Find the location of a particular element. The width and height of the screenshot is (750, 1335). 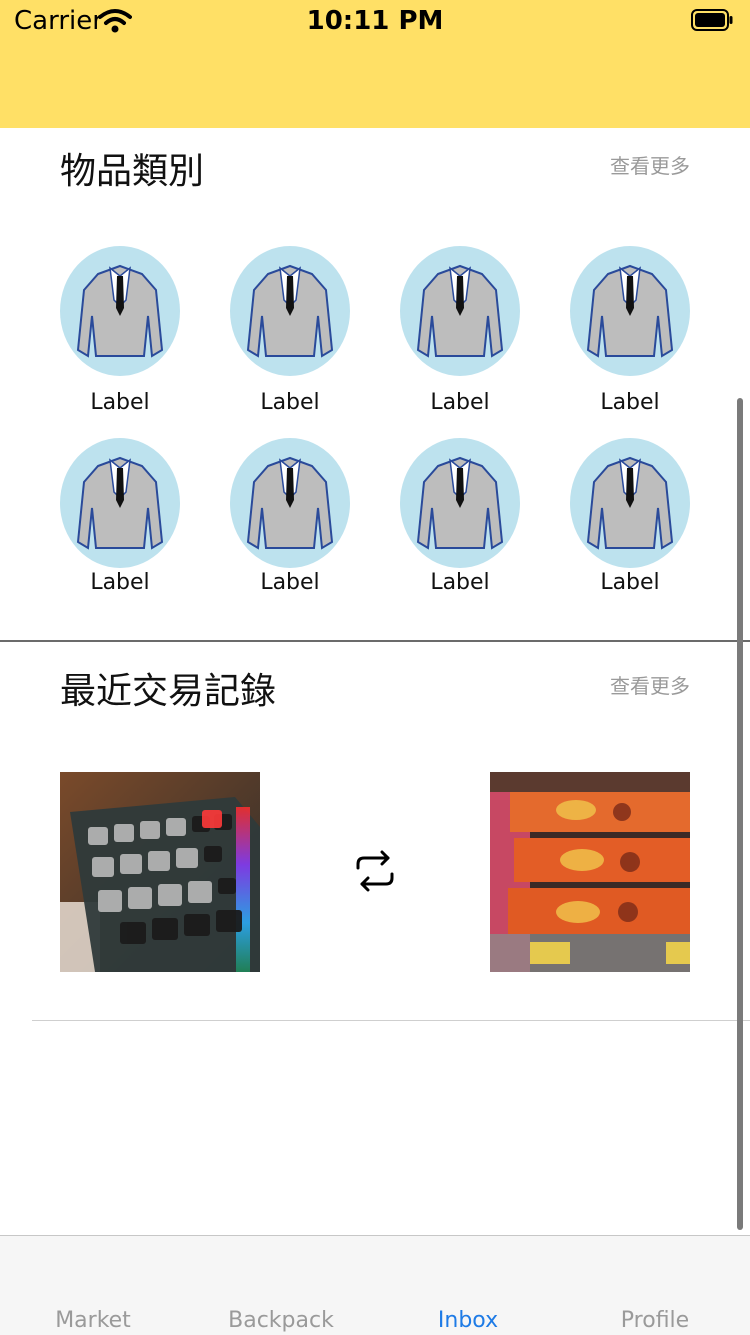

tab-bar: Market Backpack Inbox Profile is located at coordinates (375, 1285).